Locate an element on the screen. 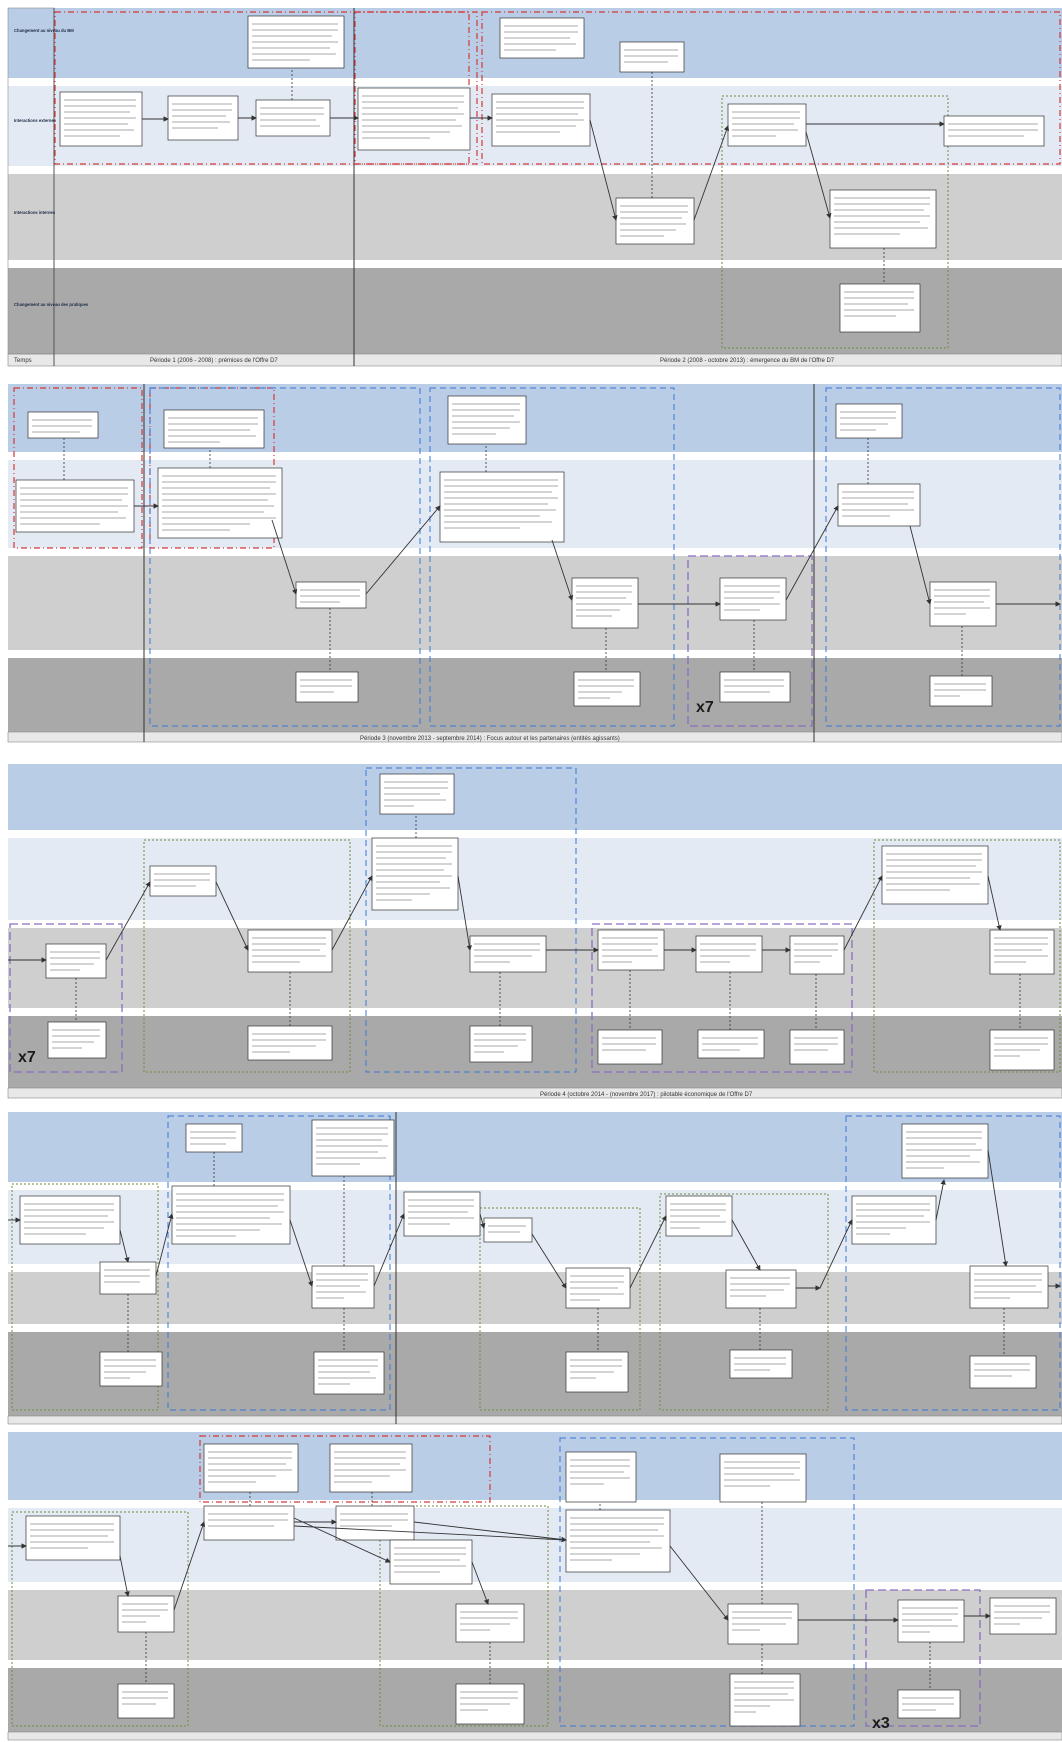  footer-label-time: Temps is located at coordinates (23, 361).